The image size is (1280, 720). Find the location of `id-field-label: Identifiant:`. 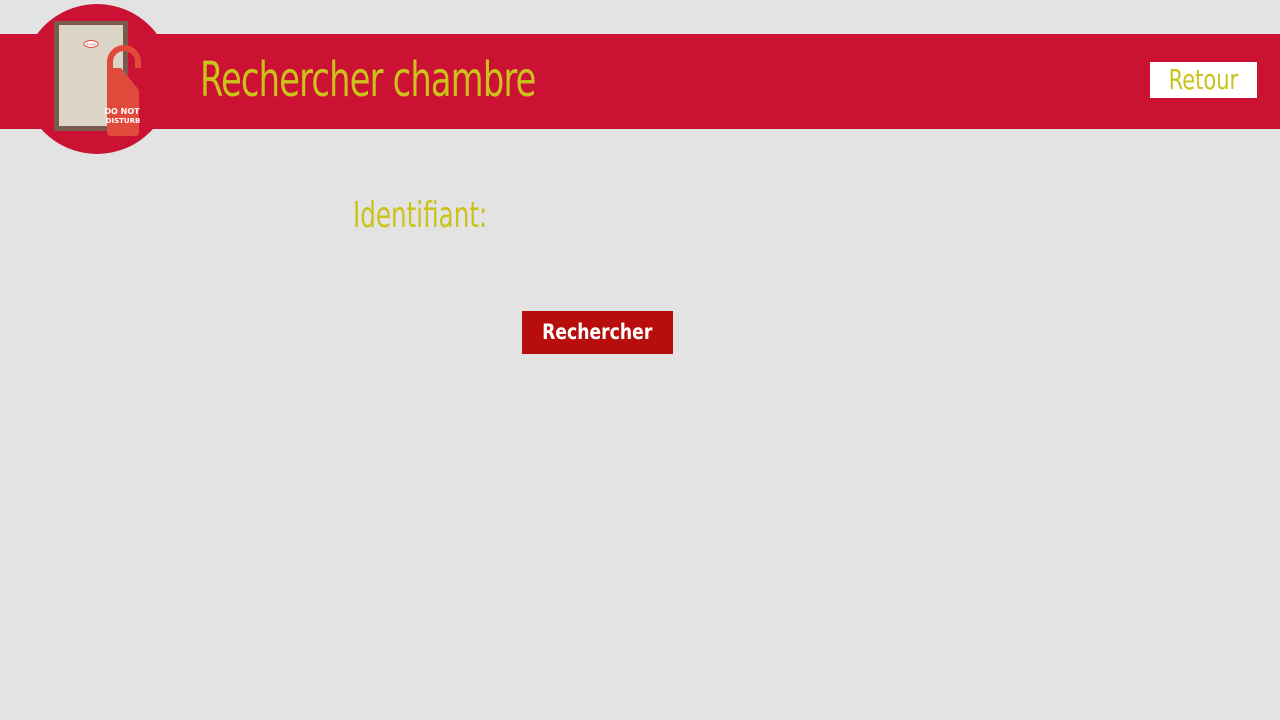

id-field-label: Identifiant: is located at coordinates (420, 215).